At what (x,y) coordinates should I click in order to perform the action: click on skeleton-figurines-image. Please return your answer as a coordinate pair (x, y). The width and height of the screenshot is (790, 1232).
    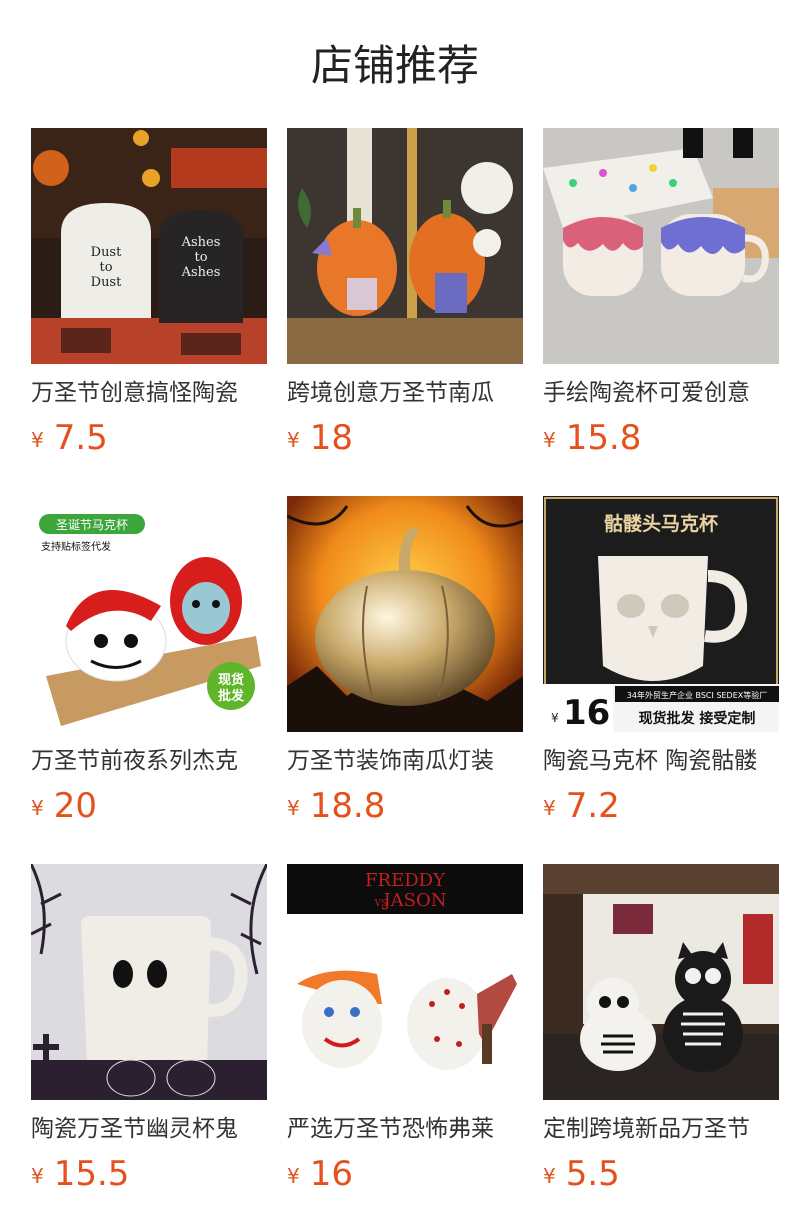
    Looking at the image, I should click on (661, 982).